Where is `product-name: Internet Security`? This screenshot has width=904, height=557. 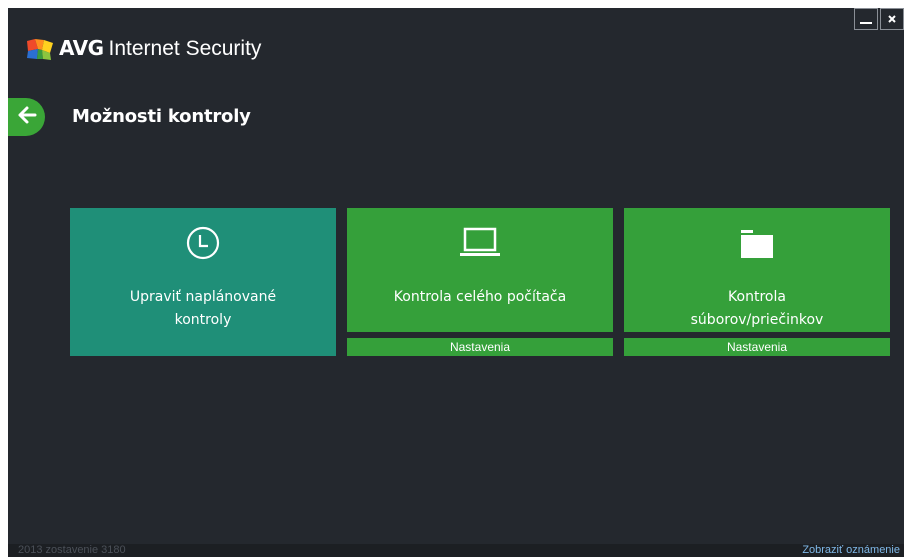
product-name: Internet Security is located at coordinates (185, 48).